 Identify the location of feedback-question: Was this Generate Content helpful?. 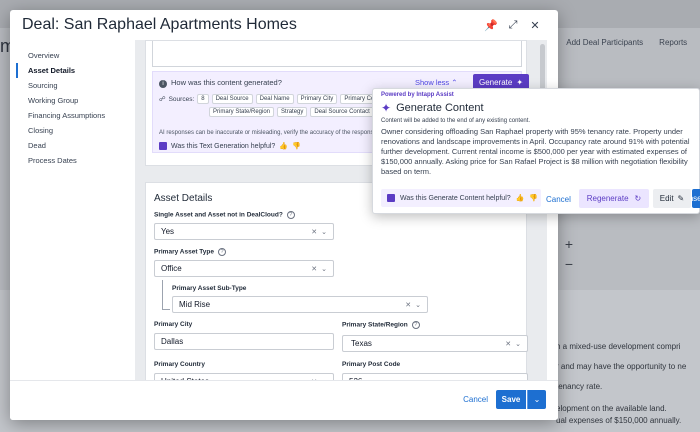
(455, 198).